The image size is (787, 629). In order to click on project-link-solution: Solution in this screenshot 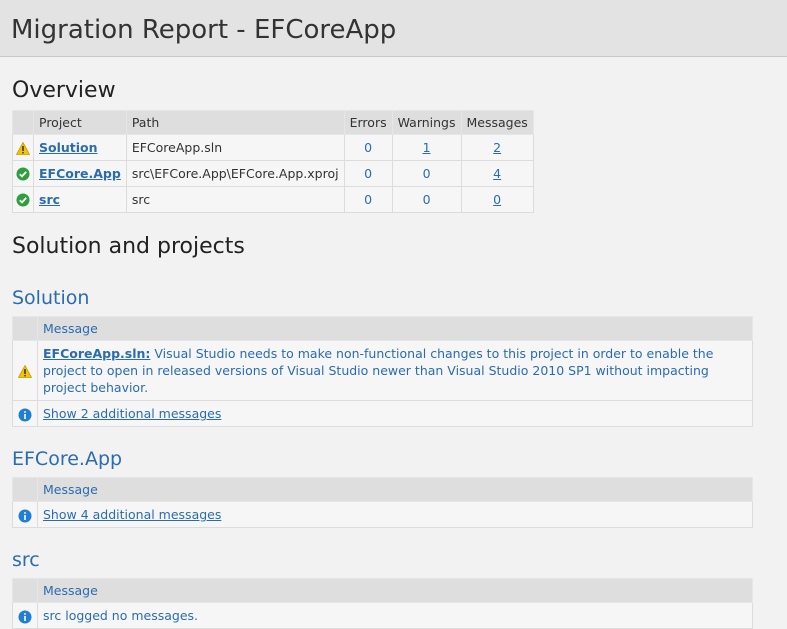, I will do `click(68, 147)`.